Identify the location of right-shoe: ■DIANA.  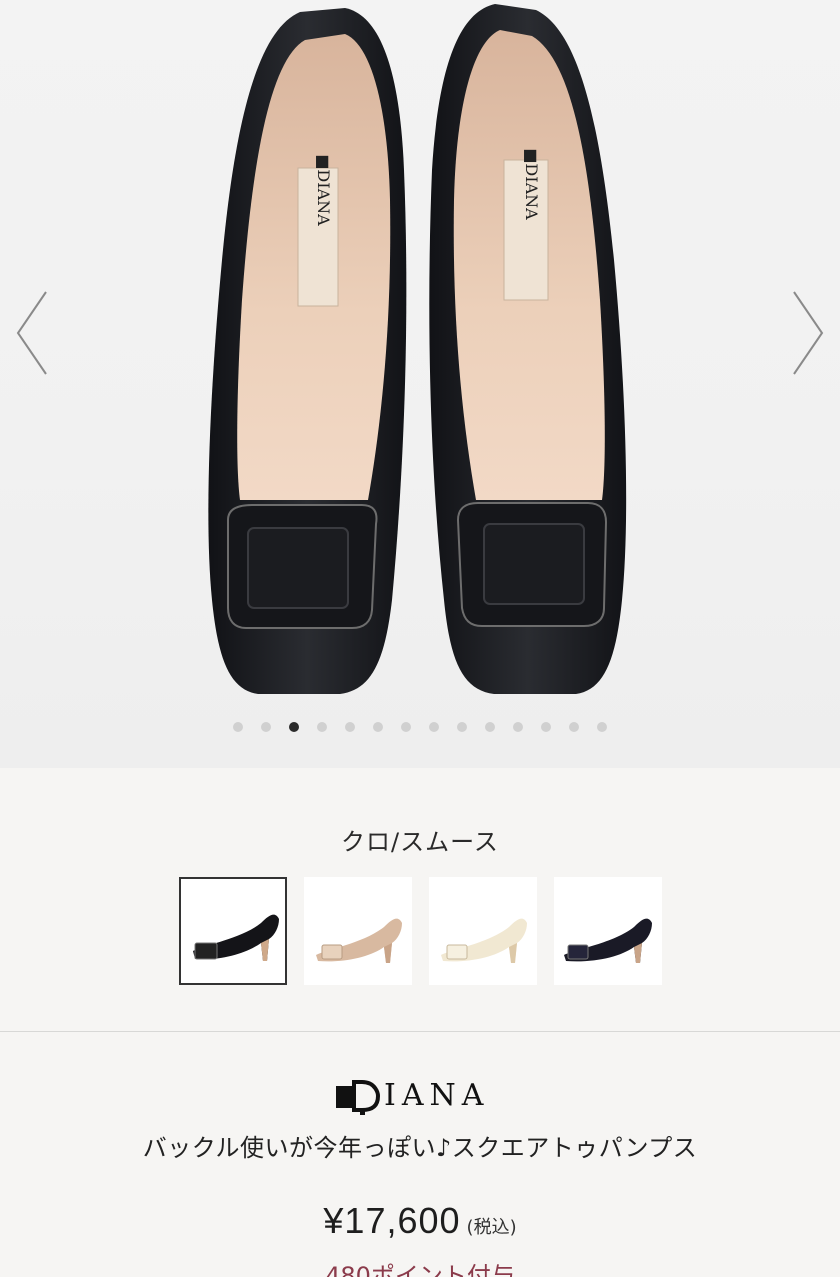
(528, 349).